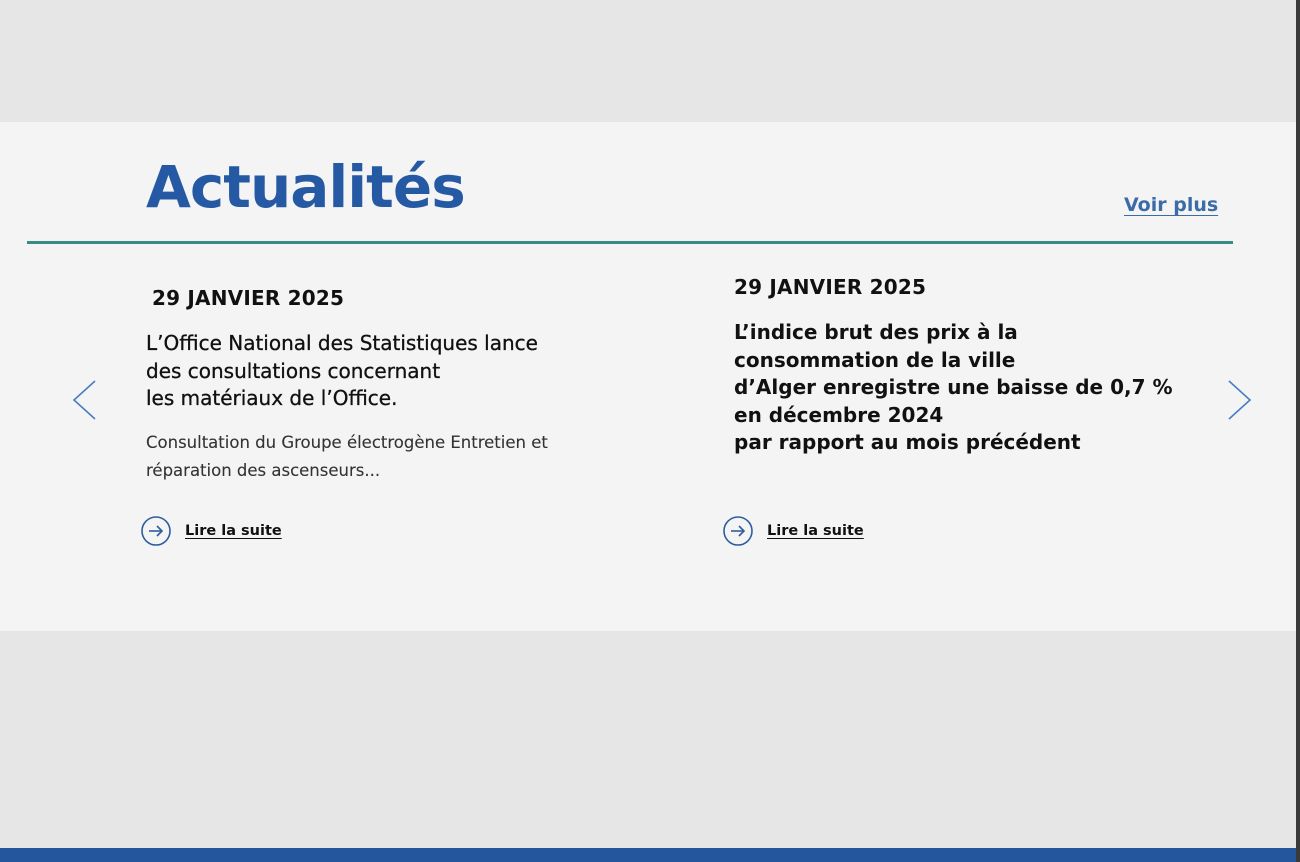 Image resolution: width=1300 pixels, height=862 pixels. What do you see at coordinates (648, 855) in the screenshot?
I see `footer-bar` at bounding box center [648, 855].